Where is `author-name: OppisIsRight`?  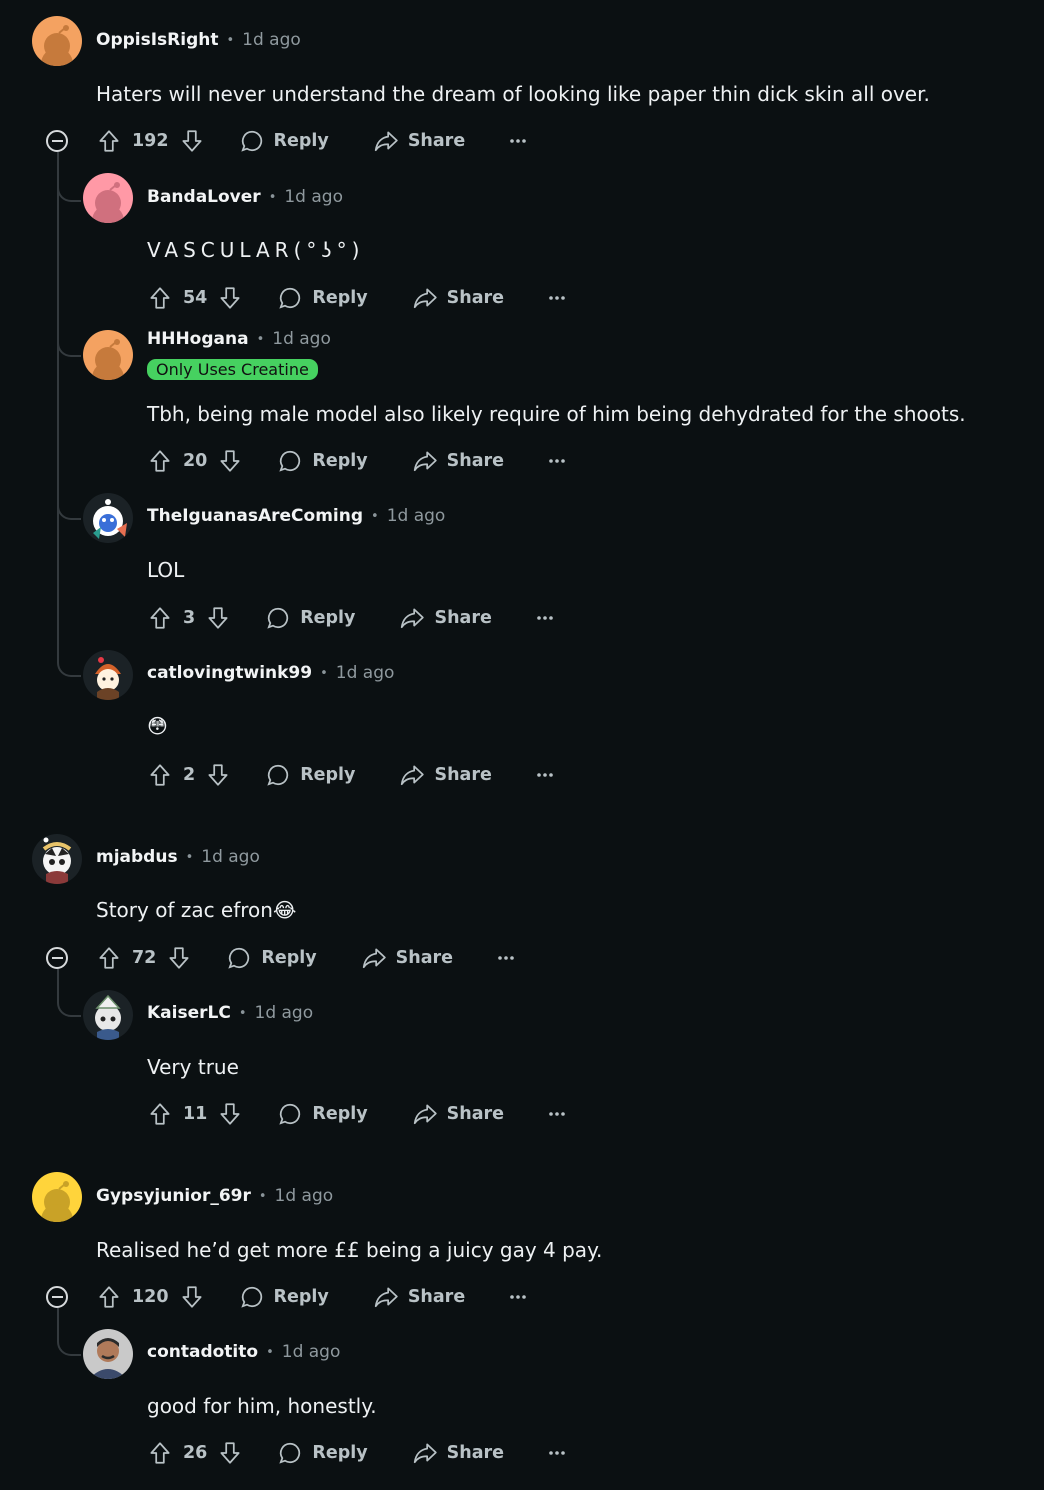 author-name: OppisIsRight is located at coordinates (157, 40).